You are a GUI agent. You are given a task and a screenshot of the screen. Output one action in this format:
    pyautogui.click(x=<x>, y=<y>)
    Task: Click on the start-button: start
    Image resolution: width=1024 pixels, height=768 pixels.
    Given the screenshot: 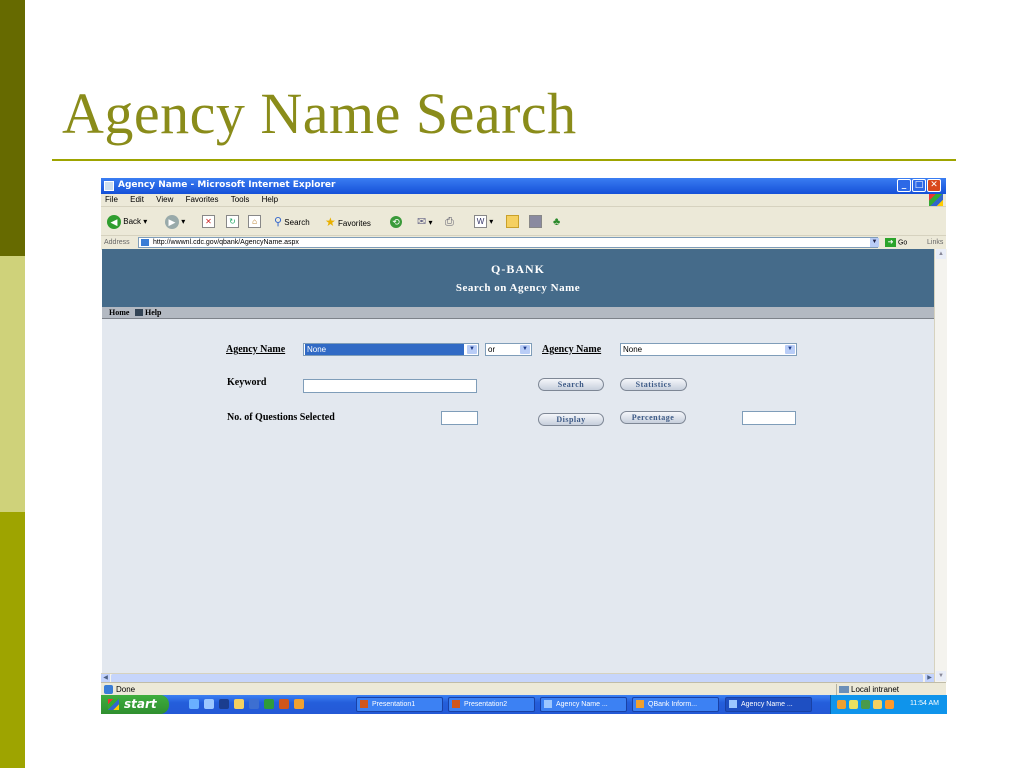 What is the action you would take?
    pyautogui.click(x=135, y=704)
    